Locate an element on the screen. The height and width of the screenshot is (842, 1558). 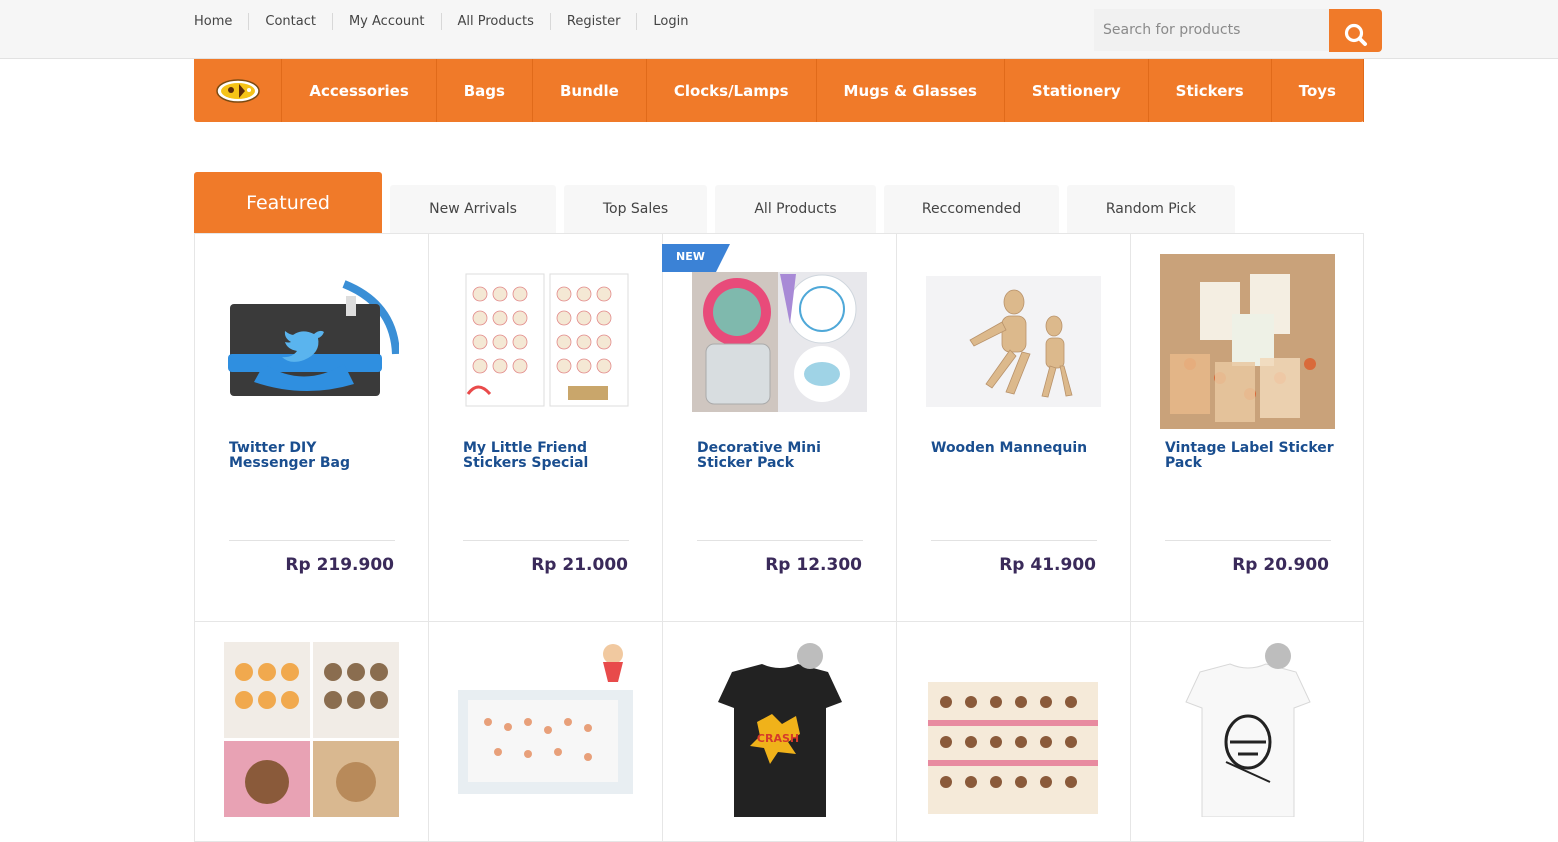
product-price: Rp 12.300 is located at coordinates (813, 565).